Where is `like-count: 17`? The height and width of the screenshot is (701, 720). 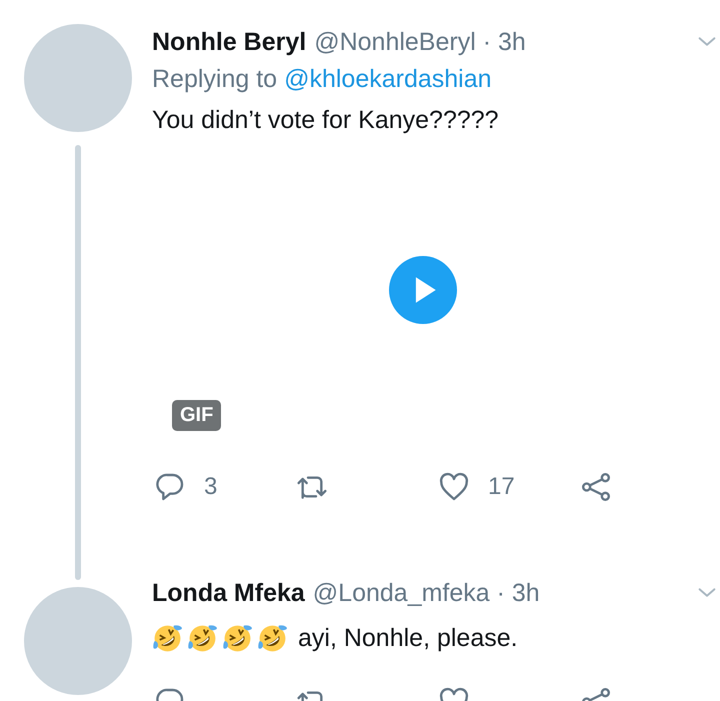
like-count: 17 is located at coordinates (501, 487).